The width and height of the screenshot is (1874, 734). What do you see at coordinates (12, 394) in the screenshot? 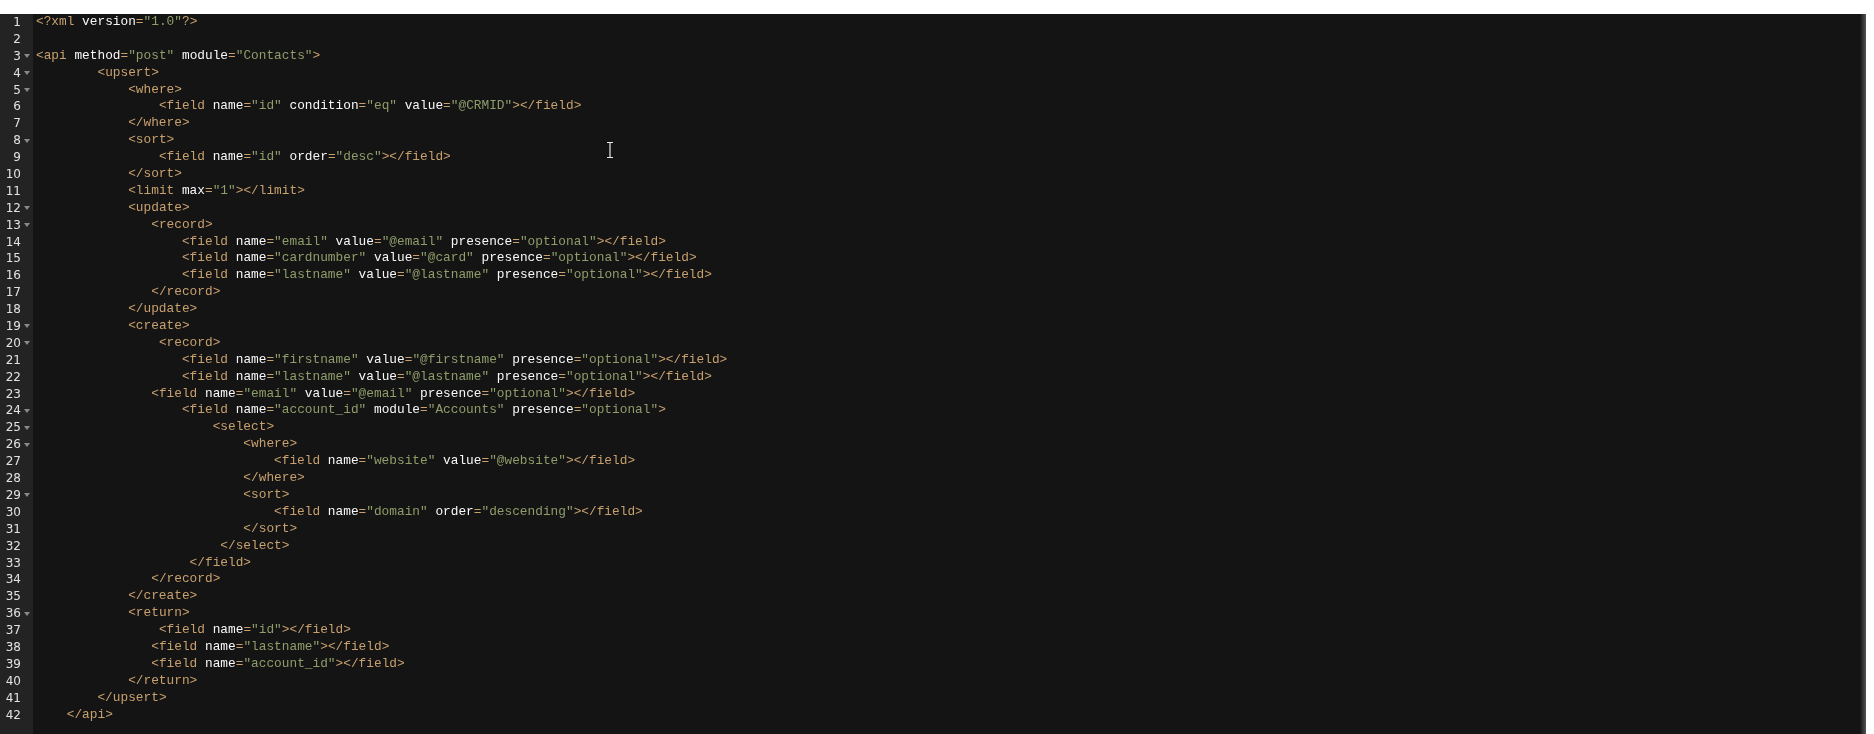
I see `line-number: 23` at bounding box center [12, 394].